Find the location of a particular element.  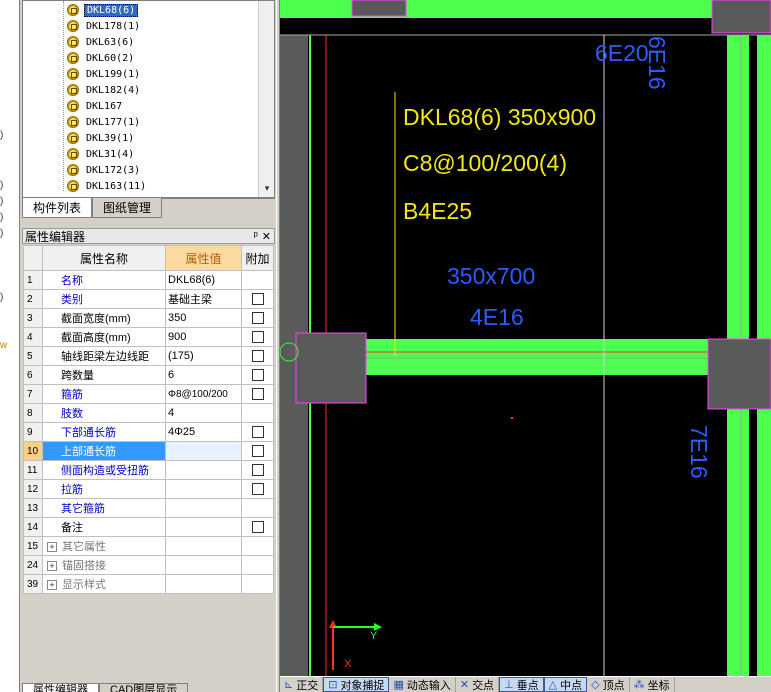

row-number: 6 is located at coordinates (33, 375).